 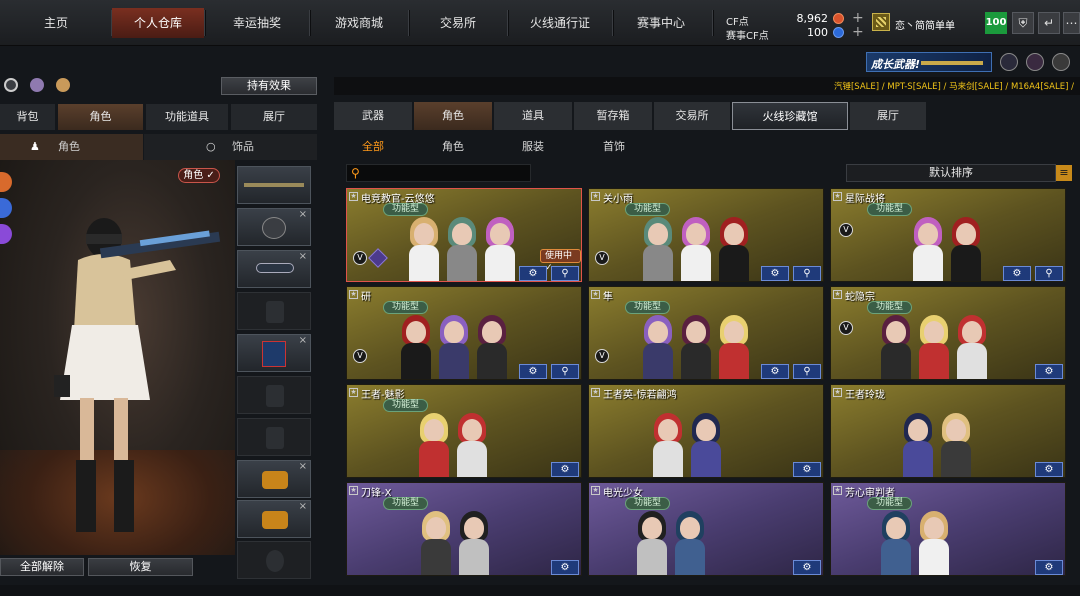 I want to click on right-tab-showroom: 展厅, so click(x=888, y=116).